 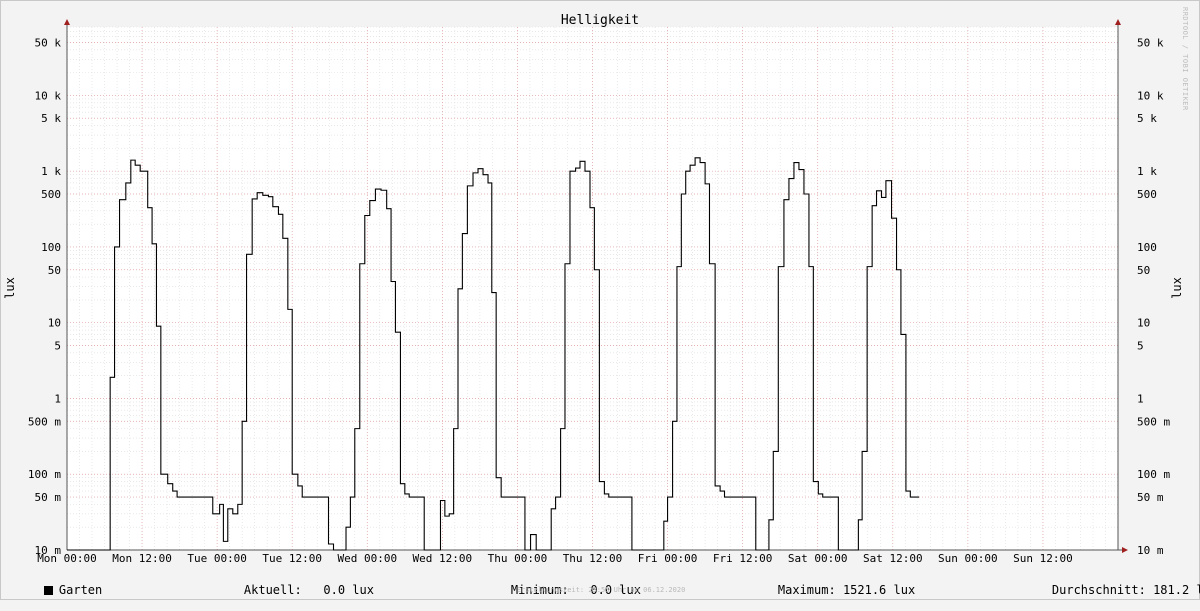 I want to click on y-tick-label-right: 10 m, so click(x=1150, y=550).